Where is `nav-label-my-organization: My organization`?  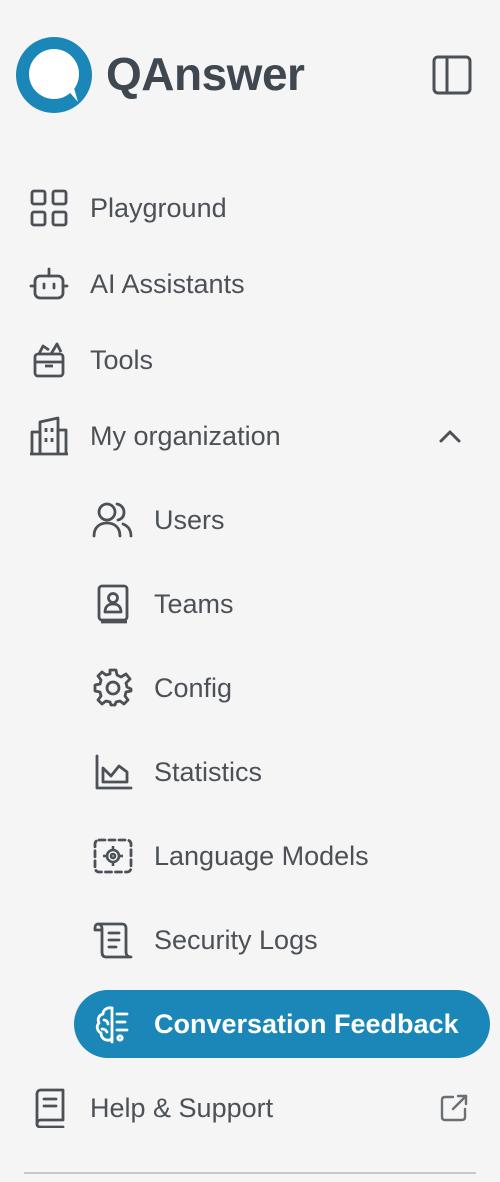 nav-label-my-organization: My organization is located at coordinates (185, 435).